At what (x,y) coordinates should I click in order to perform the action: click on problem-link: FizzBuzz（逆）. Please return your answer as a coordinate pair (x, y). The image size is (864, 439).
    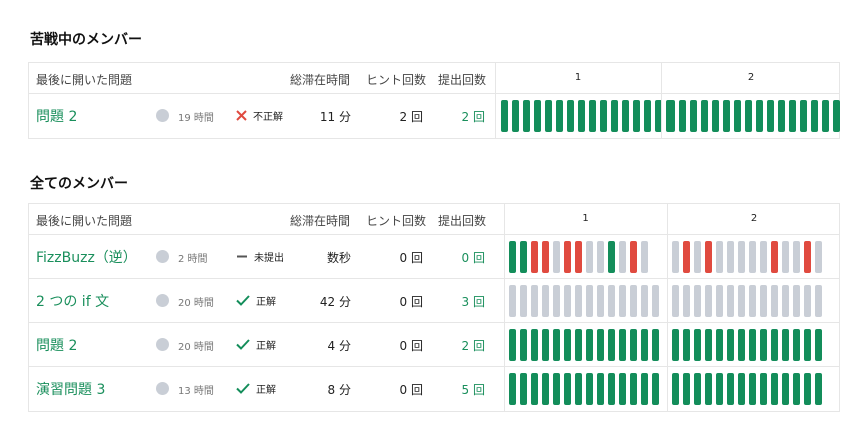
    Looking at the image, I should click on (86, 257).